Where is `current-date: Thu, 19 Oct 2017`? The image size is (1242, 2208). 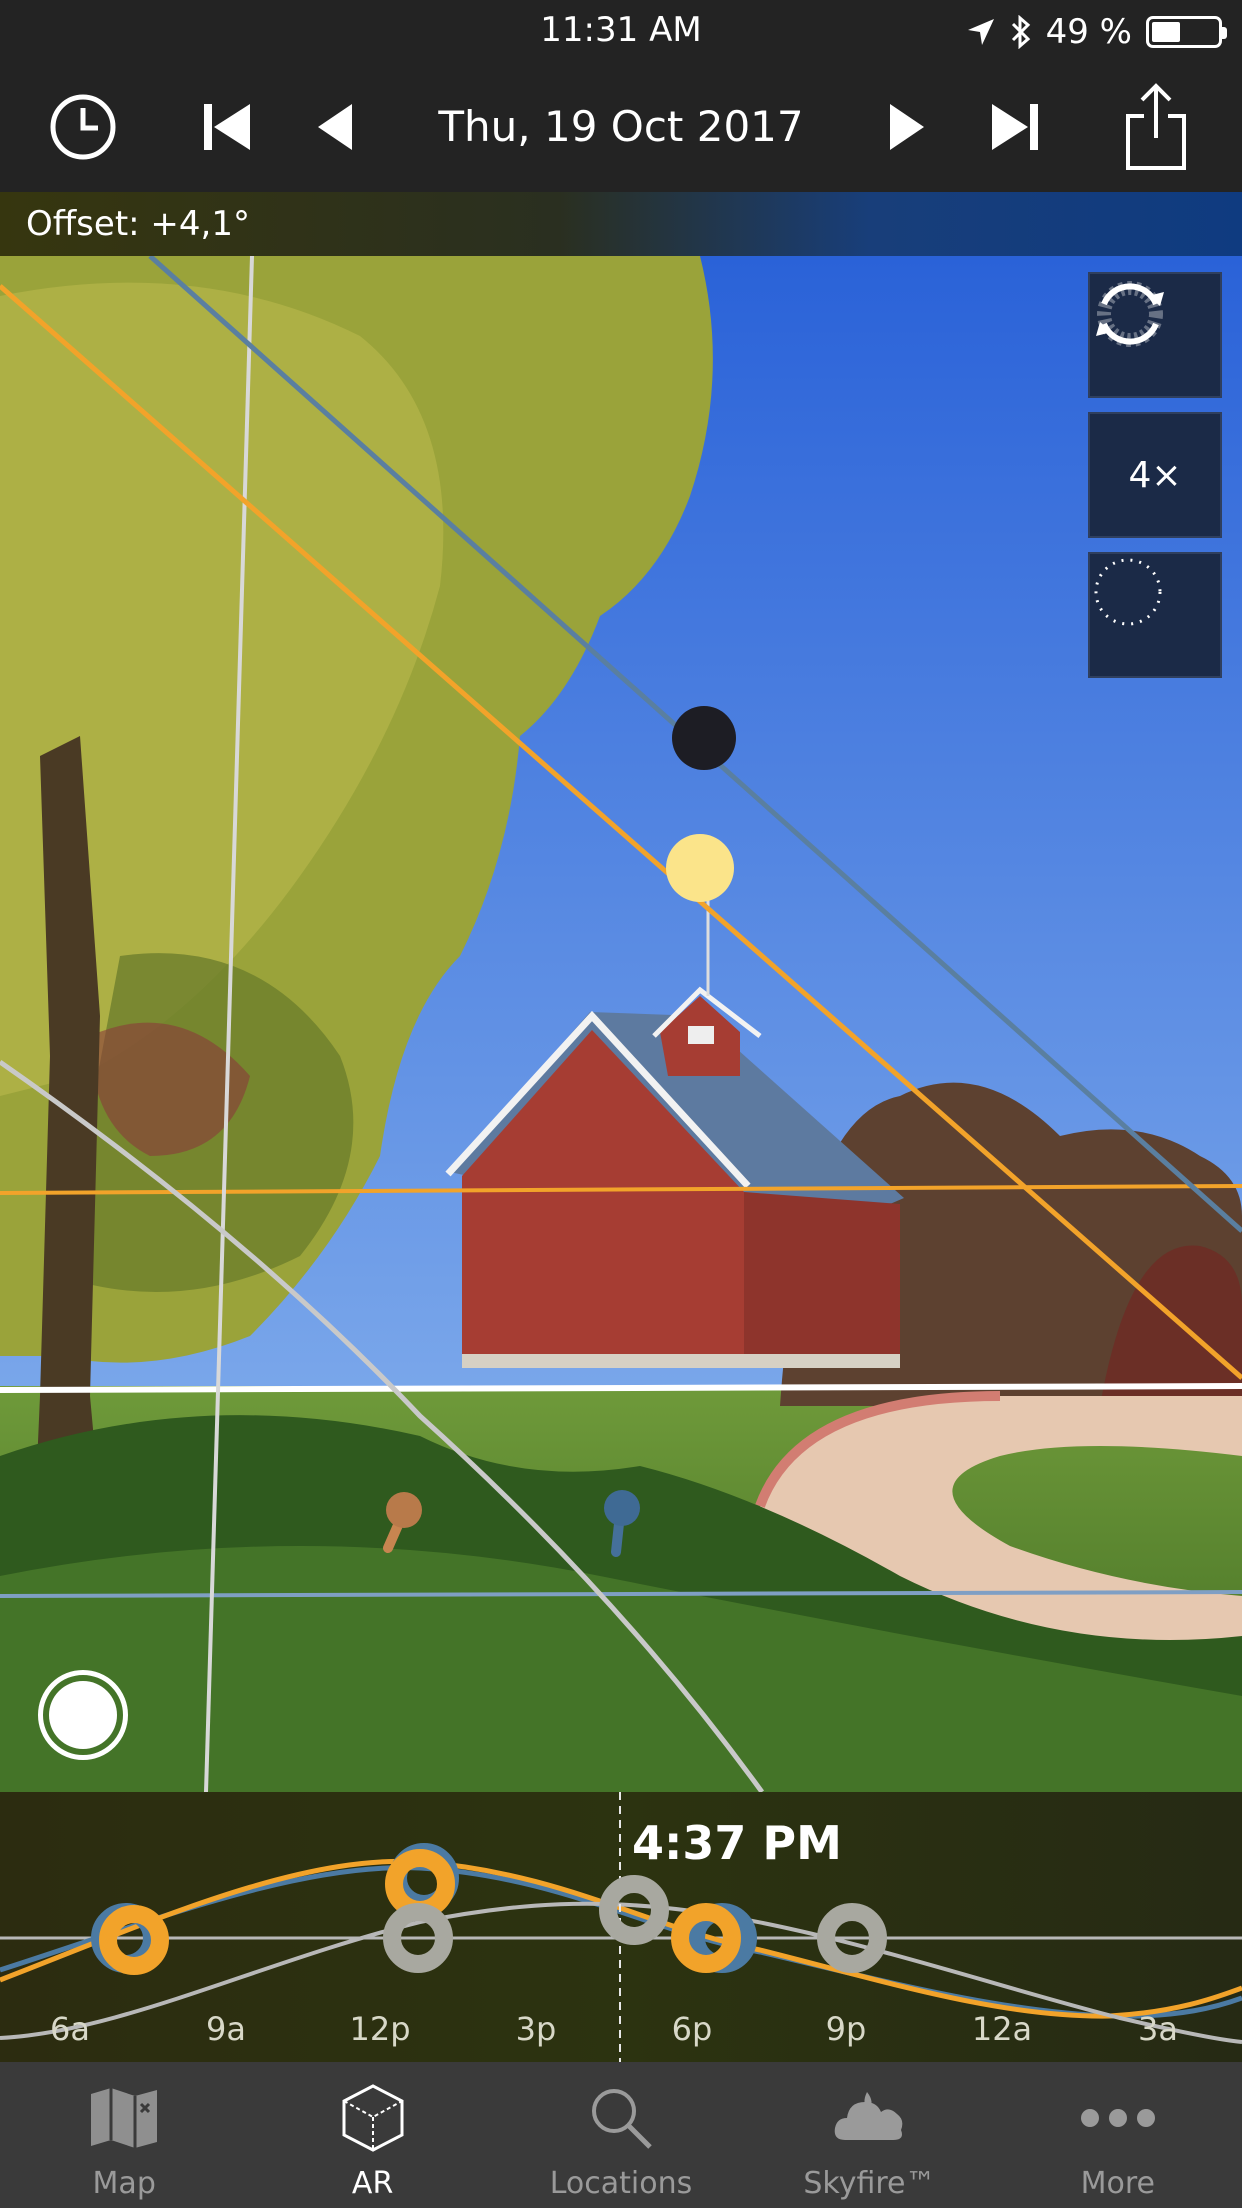
current-date: Thu, 19 Oct 2017 is located at coordinates (621, 127).